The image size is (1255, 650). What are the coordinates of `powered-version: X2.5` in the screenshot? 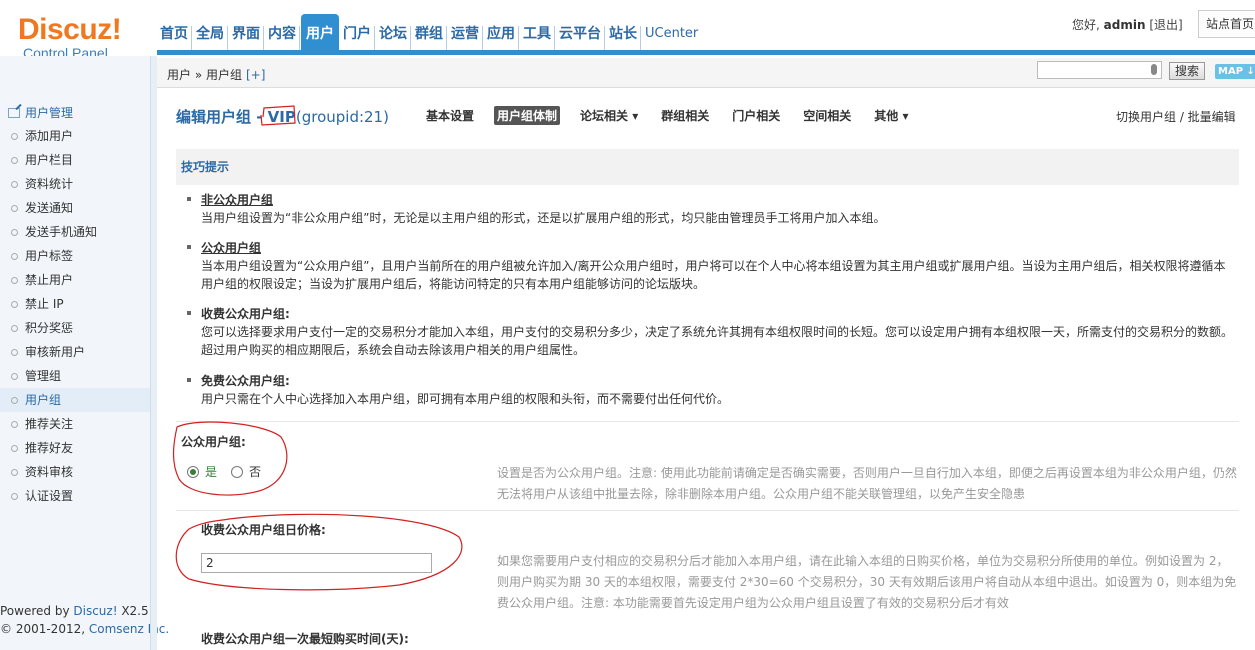 It's located at (133, 611).